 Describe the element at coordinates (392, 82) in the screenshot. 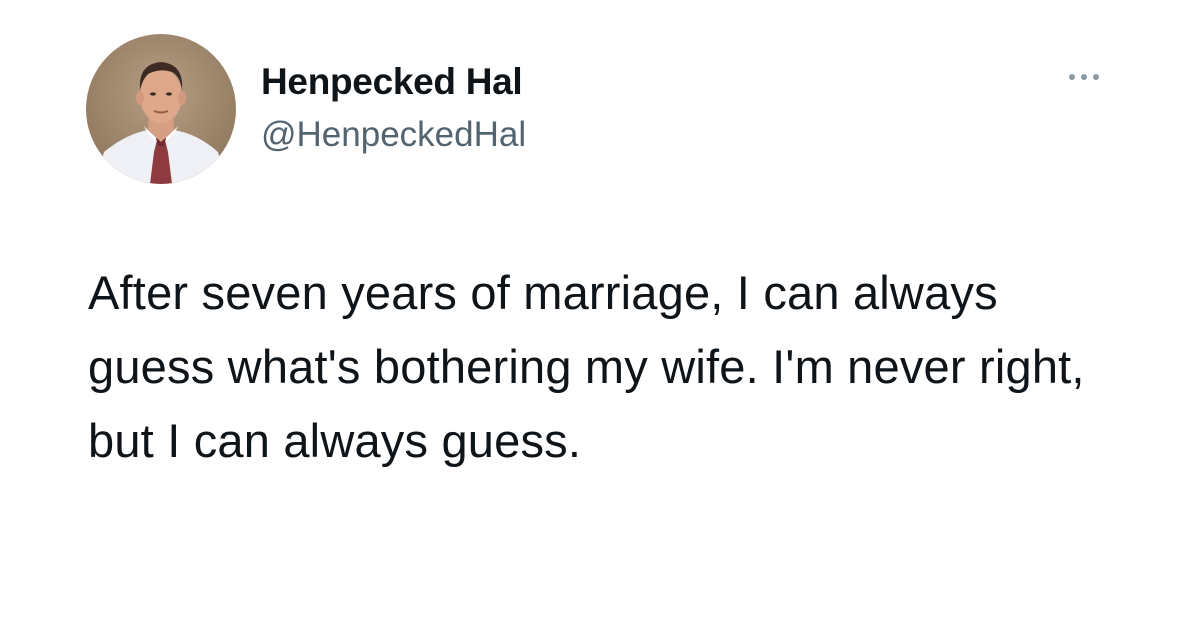

I see `author-display-name: Henpecked Hal` at that location.